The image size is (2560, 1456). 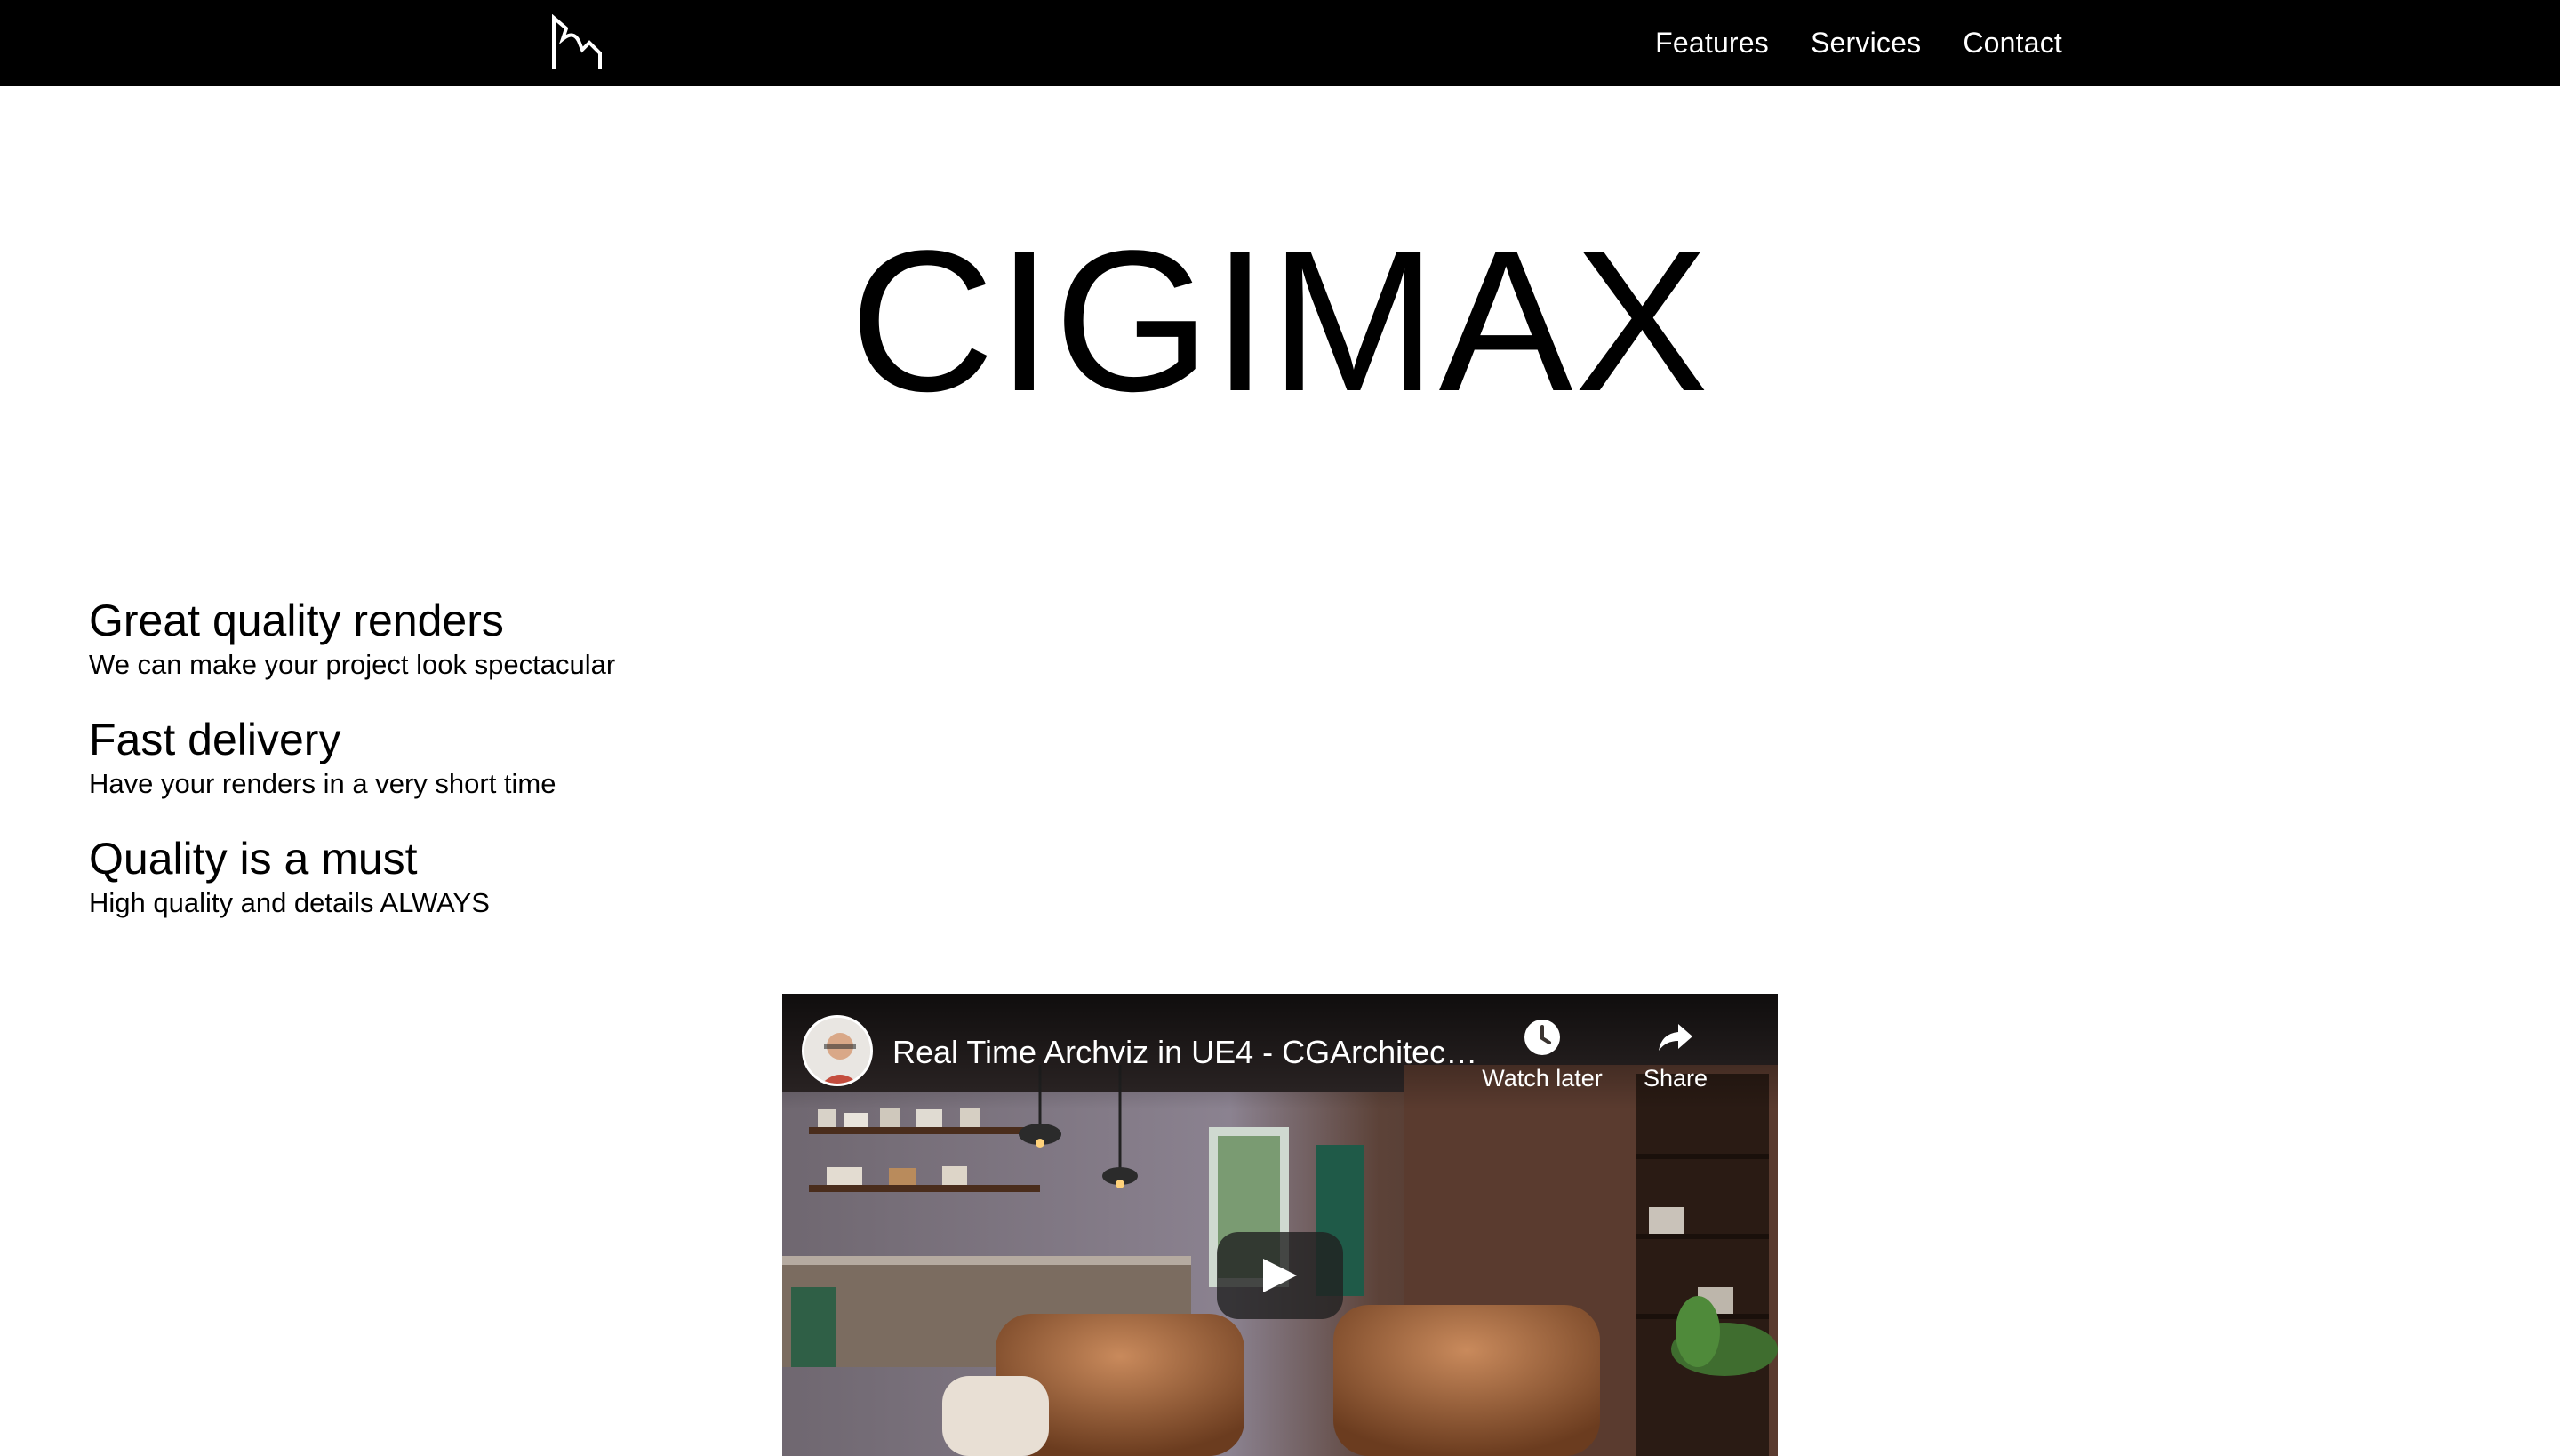 What do you see at coordinates (1866, 43) in the screenshot?
I see `nav-link-services: Services` at bounding box center [1866, 43].